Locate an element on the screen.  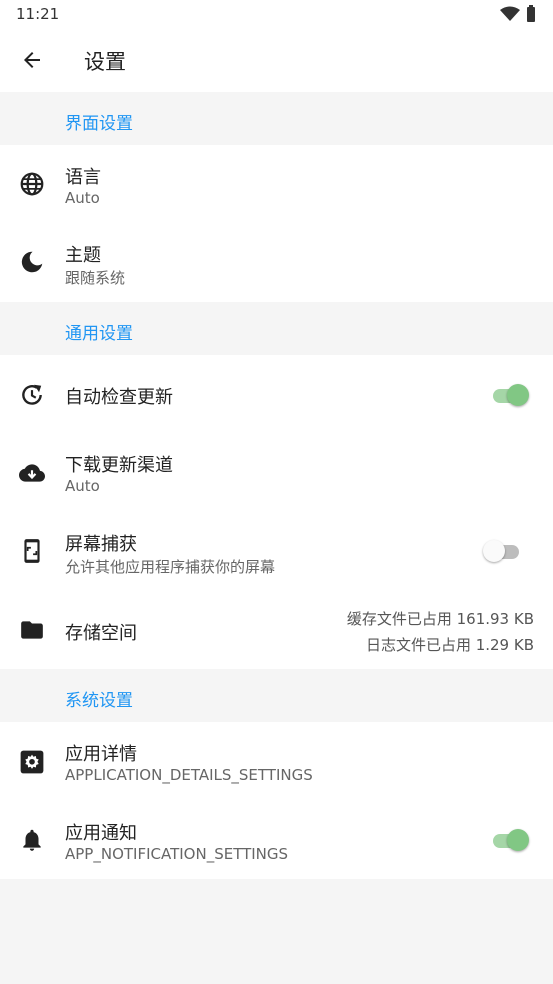
folder-icon is located at coordinates (32, 630).